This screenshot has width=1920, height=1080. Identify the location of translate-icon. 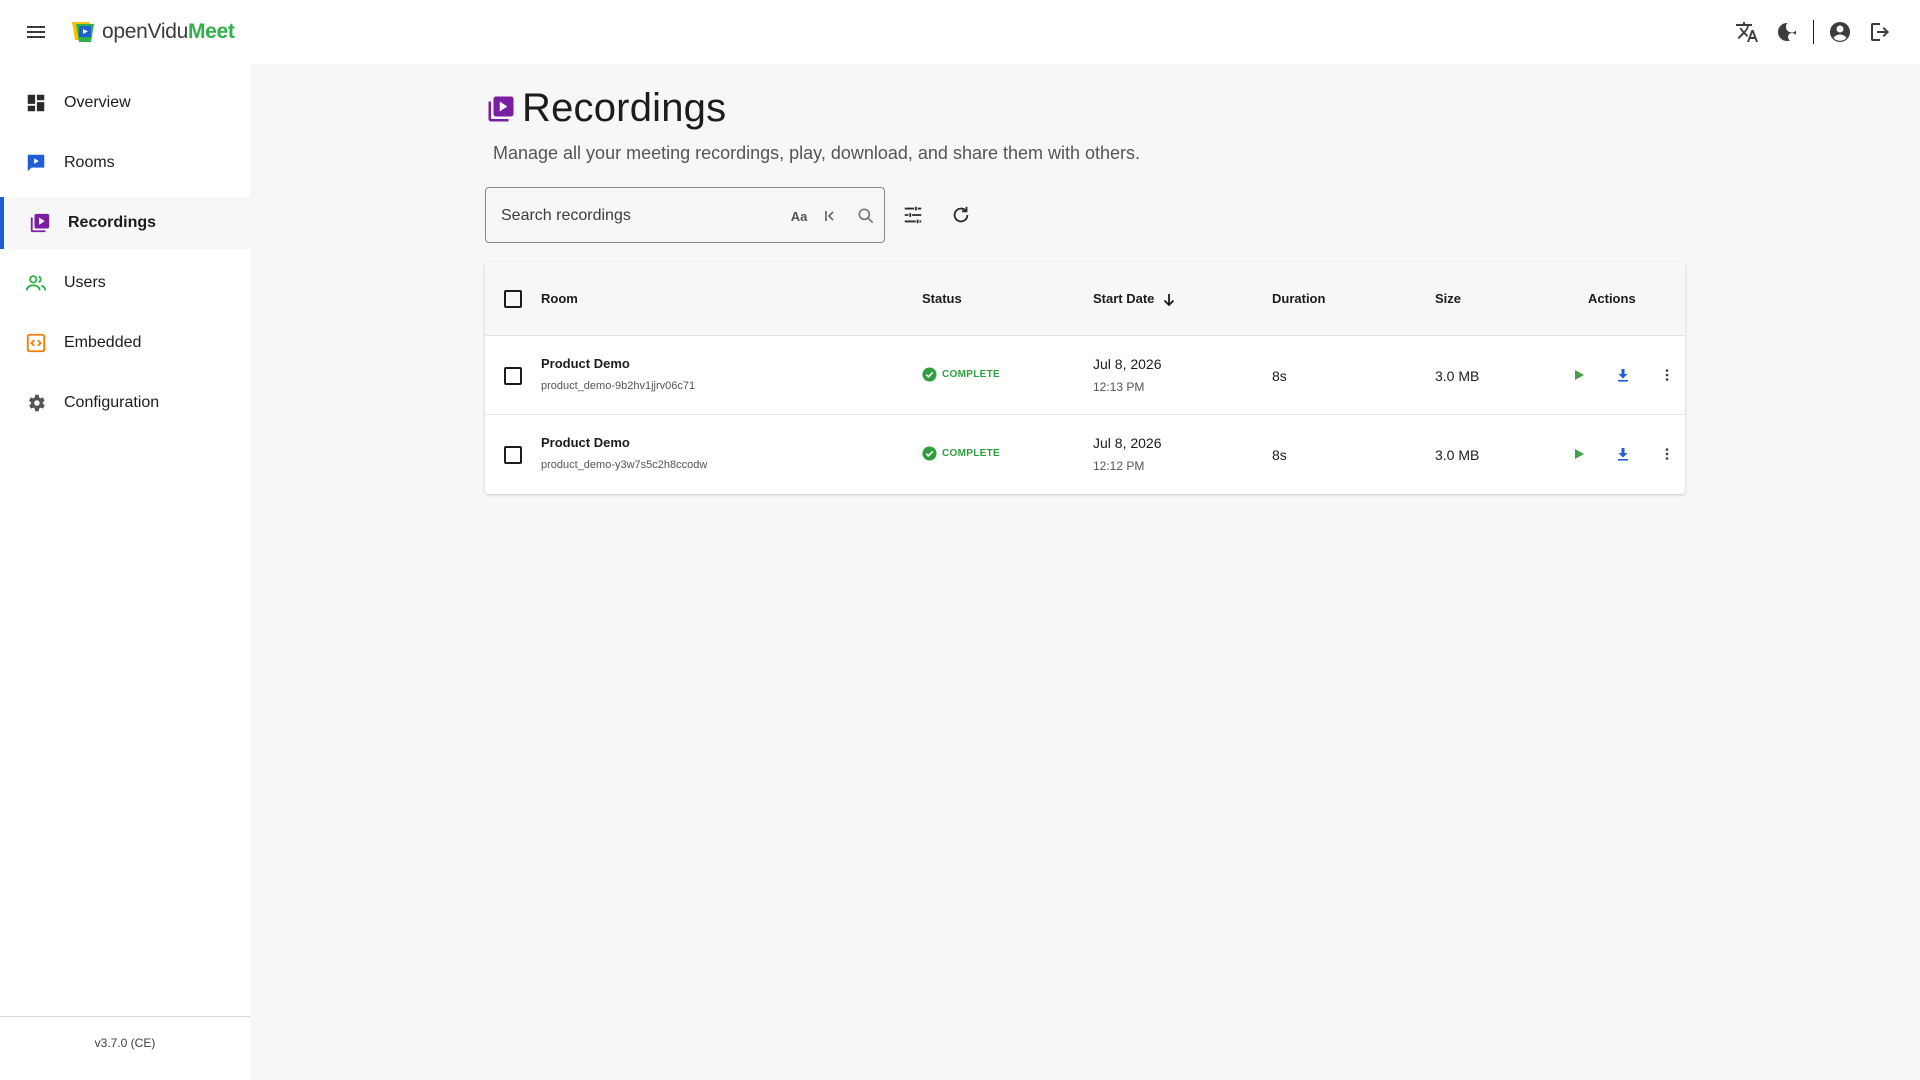
(1747, 32).